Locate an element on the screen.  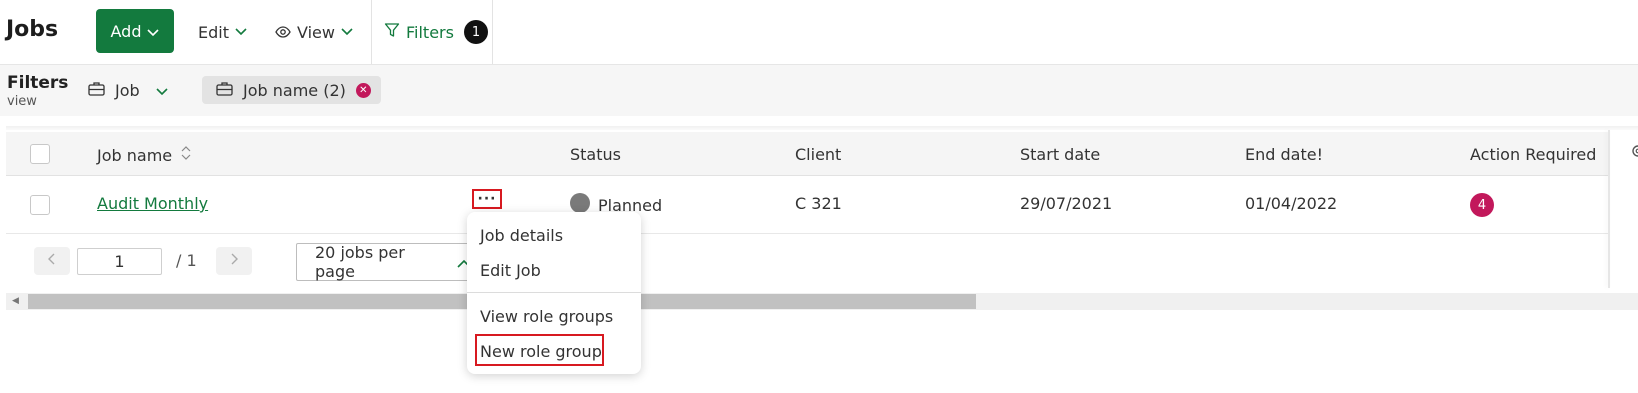
page-number-input: 1 is located at coordinates (119, 261).